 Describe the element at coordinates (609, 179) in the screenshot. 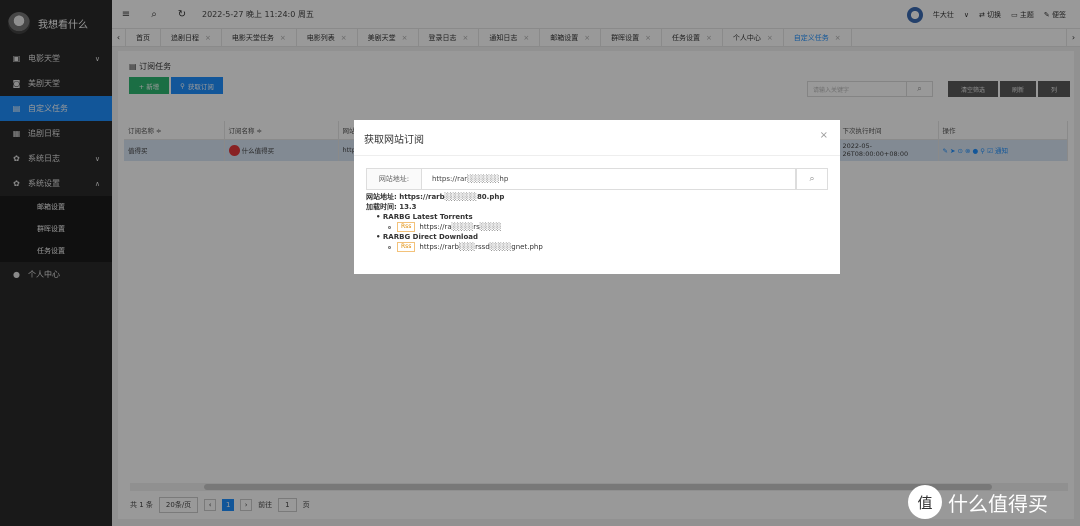

I see `url-input: https://rar░░░░░░hp` at that location.